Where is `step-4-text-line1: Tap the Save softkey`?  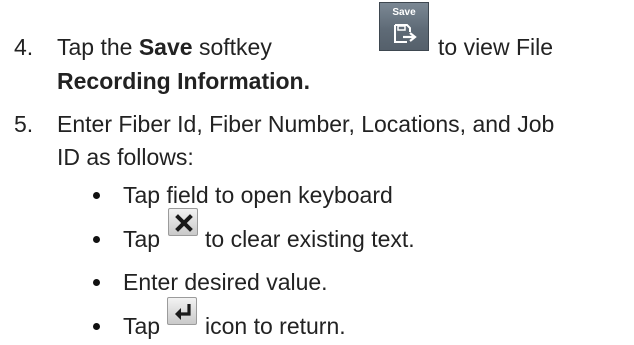 step-4-text-line1: Tap the Save softkey is located at coordinates (164, 47).